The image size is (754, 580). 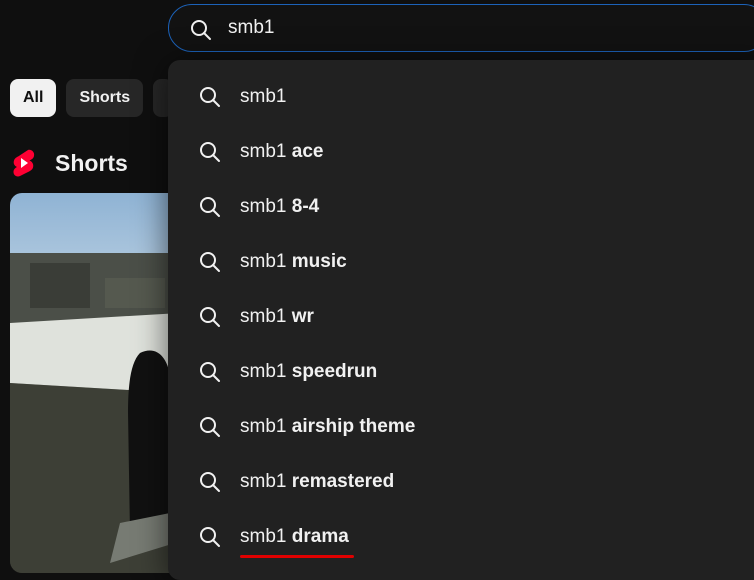 I want to click on spellcheck-underline, so click(x=297, y=556).